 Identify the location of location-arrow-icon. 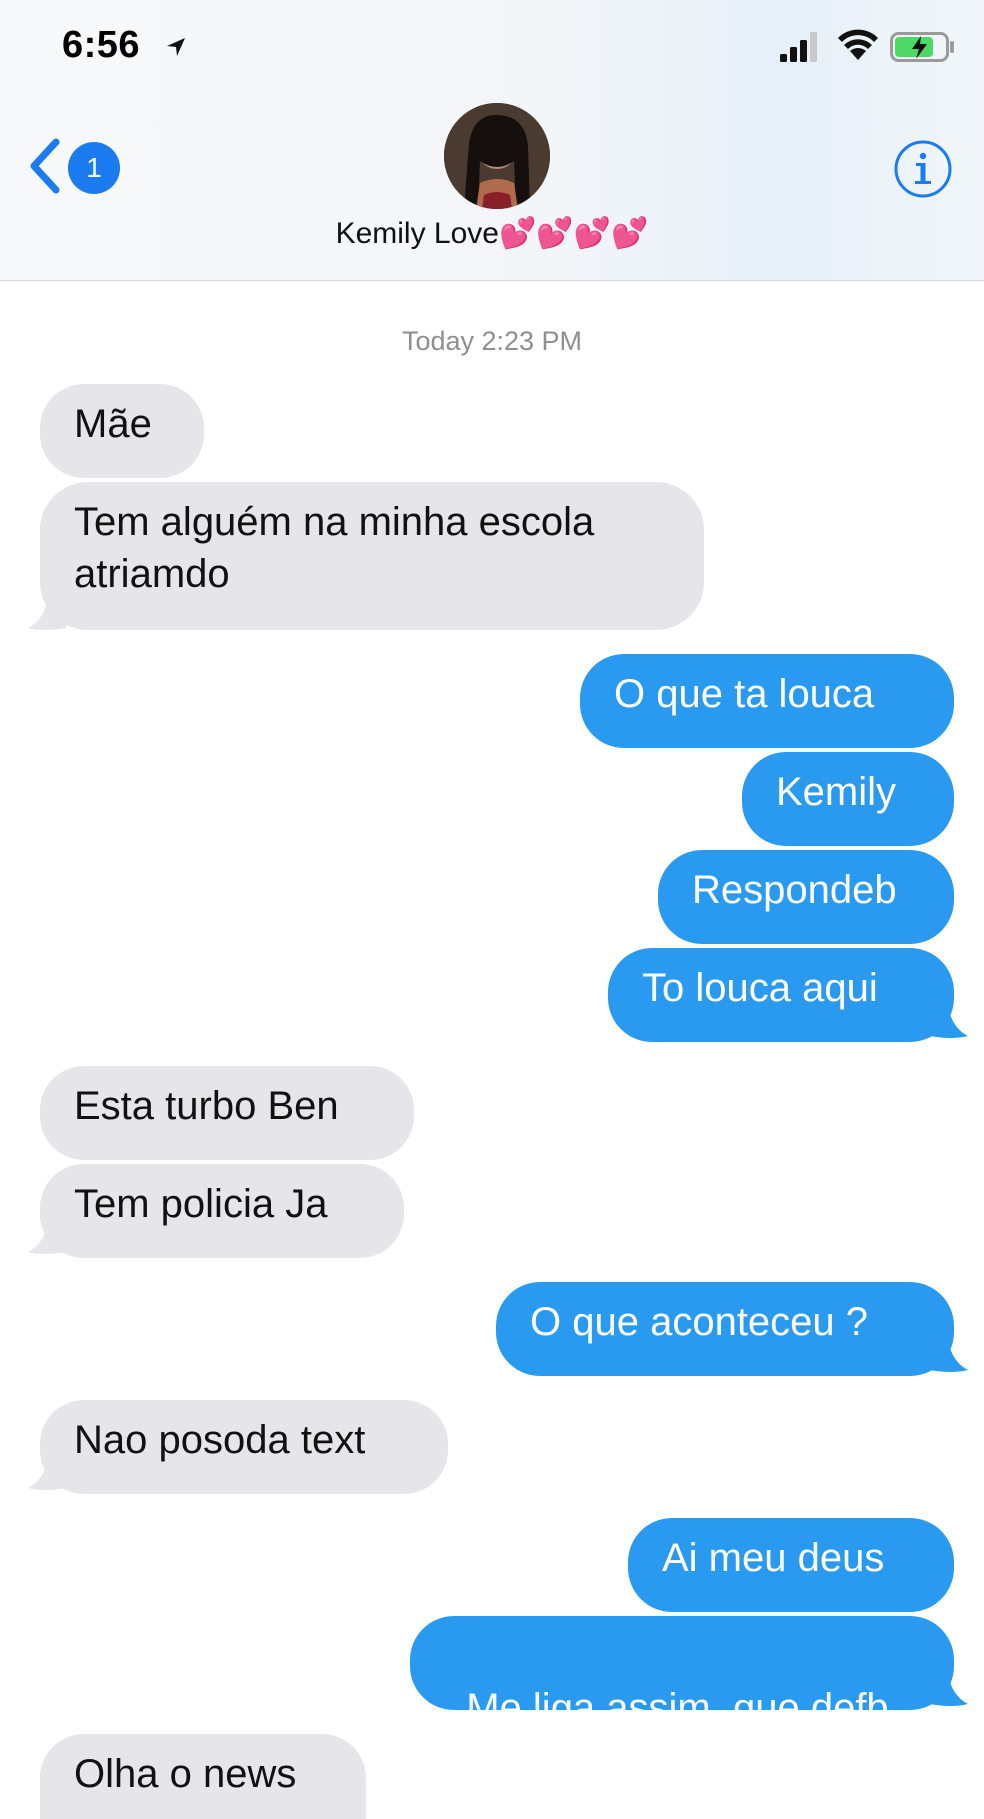
(176, 47).